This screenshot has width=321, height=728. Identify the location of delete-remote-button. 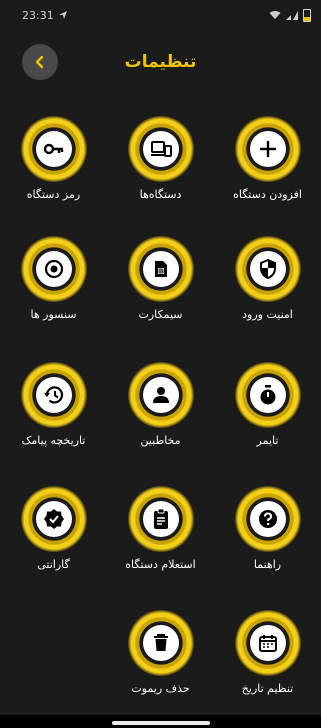
(160, 643).